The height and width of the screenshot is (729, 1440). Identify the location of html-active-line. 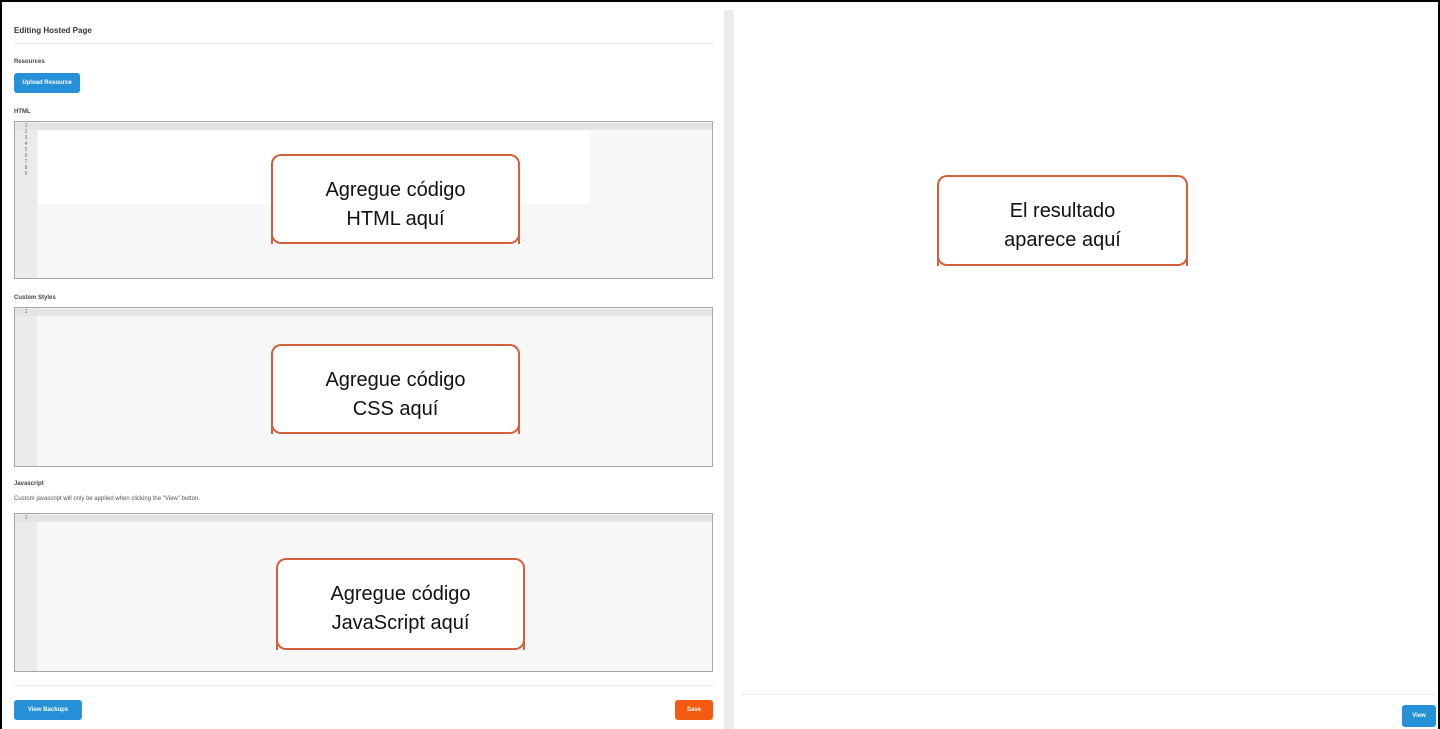
(363, 126).